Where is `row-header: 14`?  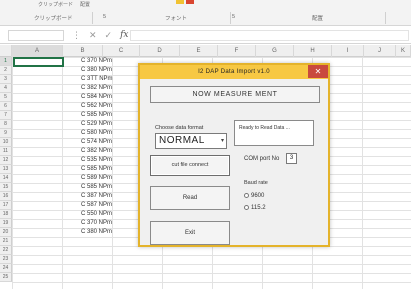
row-header: 14 is located at coordinates (6, 178).